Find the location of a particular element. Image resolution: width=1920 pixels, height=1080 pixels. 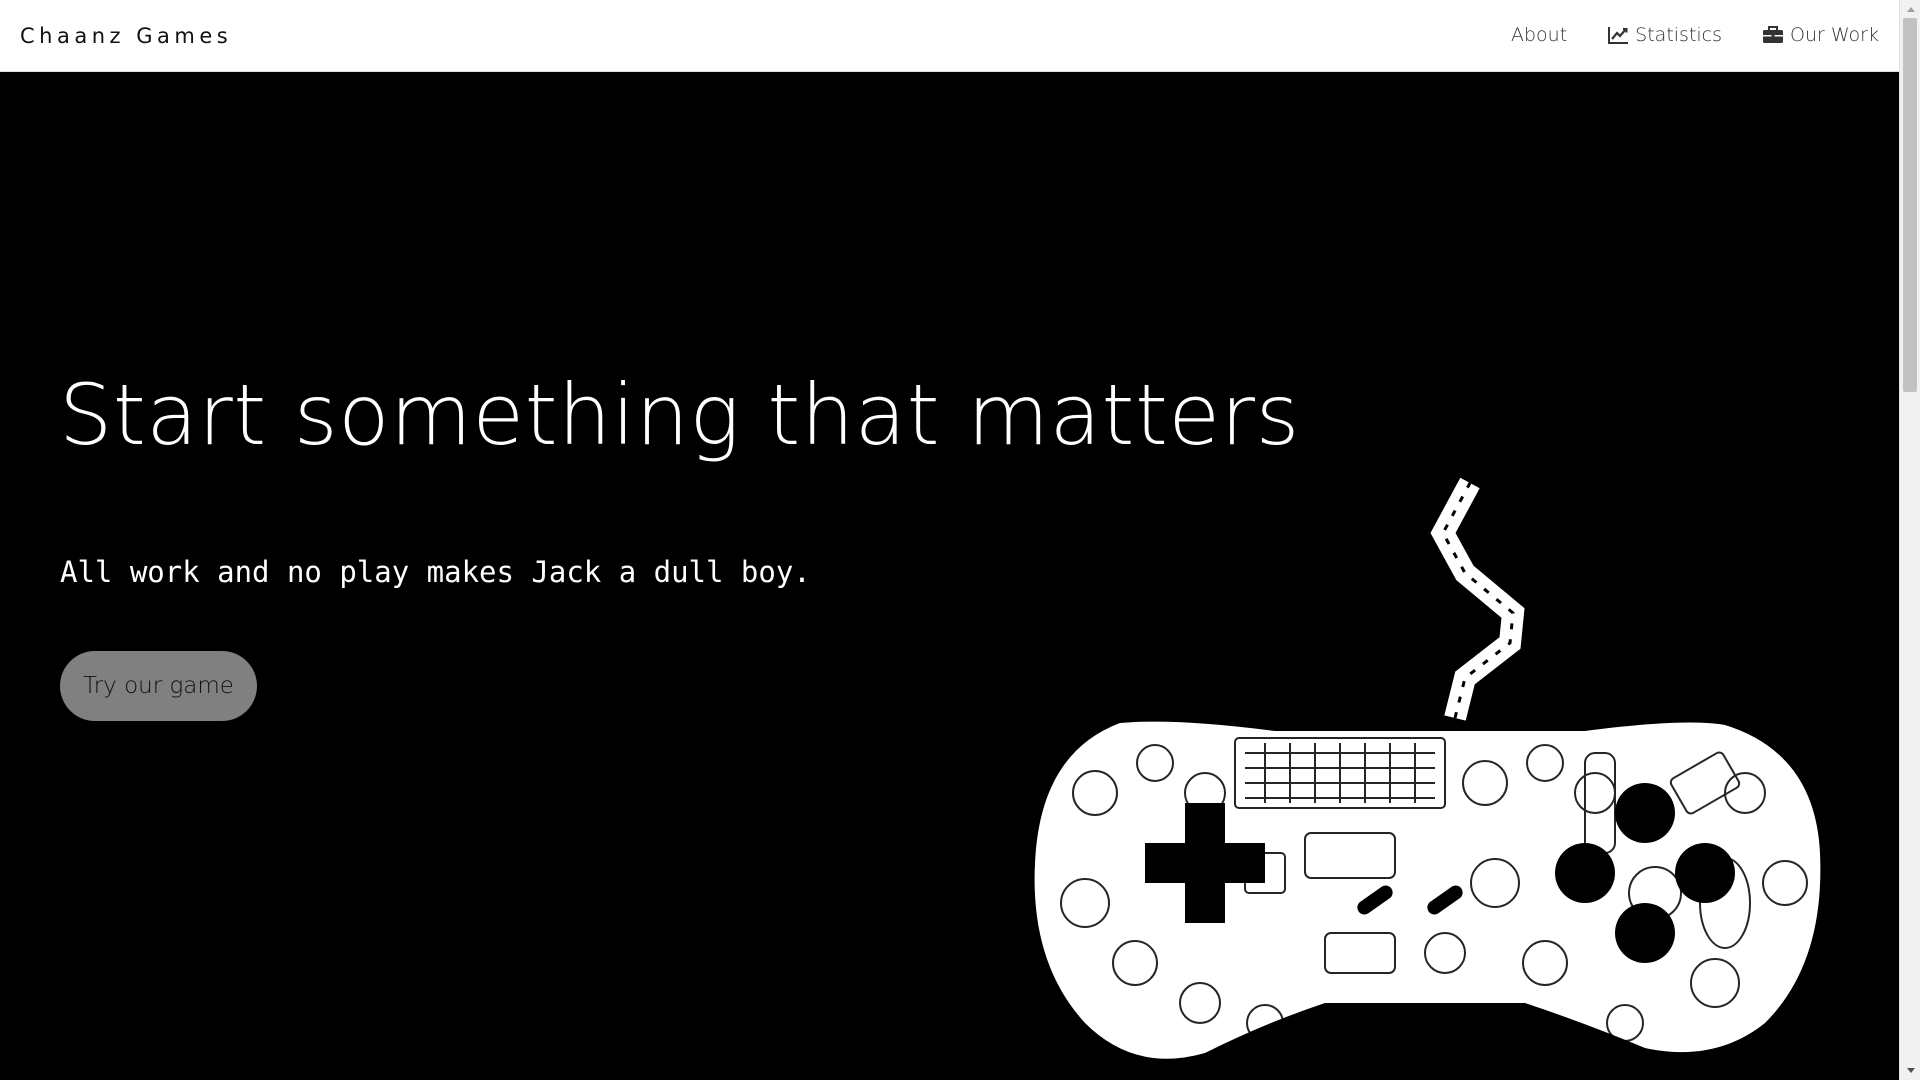

nav-item-label: About is located at coordinates (1539, 35).